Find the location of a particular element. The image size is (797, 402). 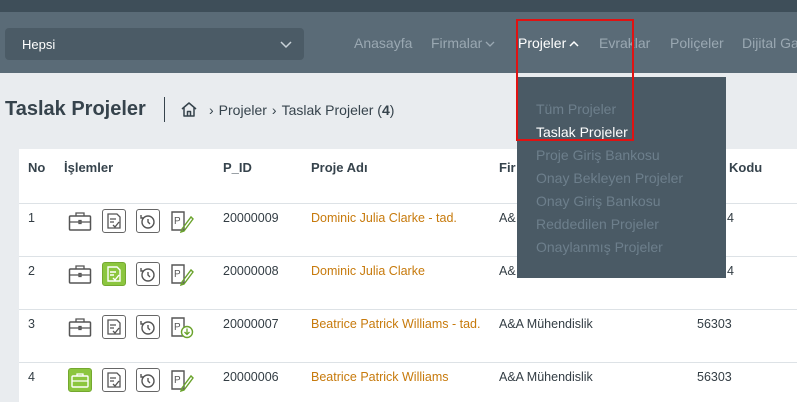

row-no: 1 is located at coordinates (31, 218).